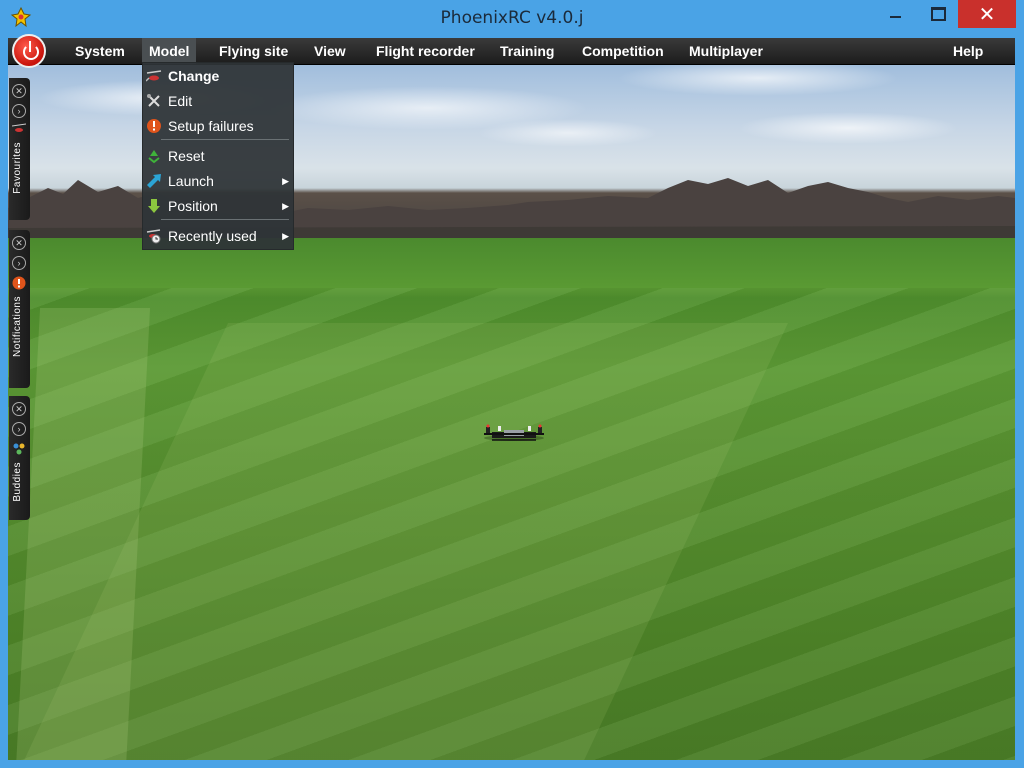  I want to click on menu-item-label: Recently used, so click(212, 236).